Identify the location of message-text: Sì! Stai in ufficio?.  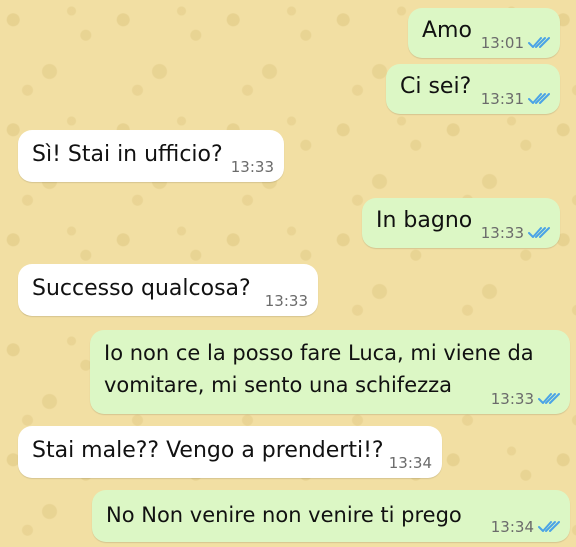
(127, 154).